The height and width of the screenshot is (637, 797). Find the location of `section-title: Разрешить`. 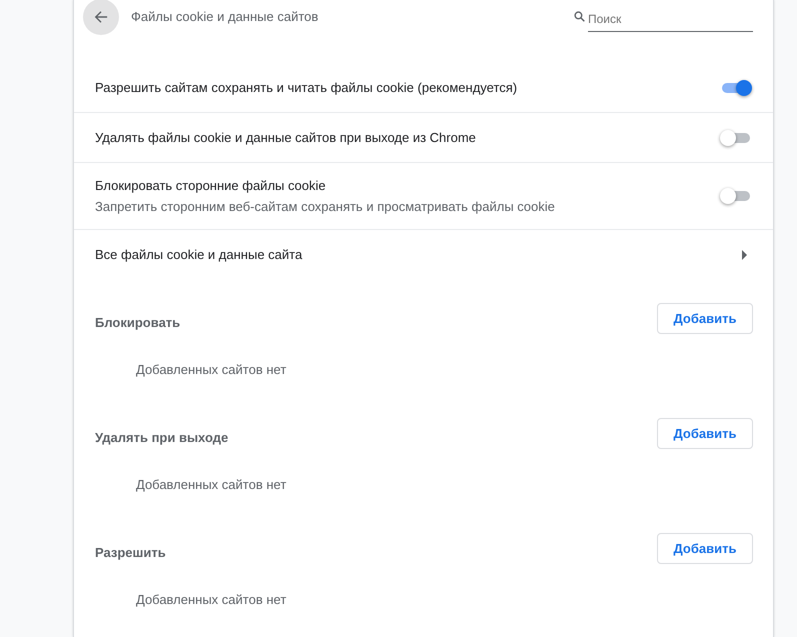

section-title: Разрешить is located at coordinates (131, 553).